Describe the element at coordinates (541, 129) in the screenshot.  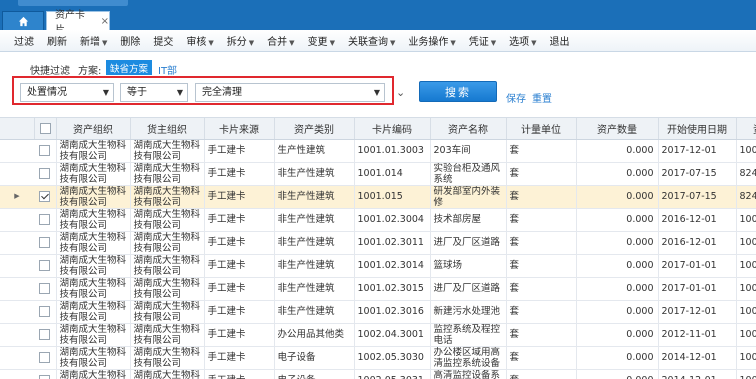
I see `column-header: 计量单位` at that location.